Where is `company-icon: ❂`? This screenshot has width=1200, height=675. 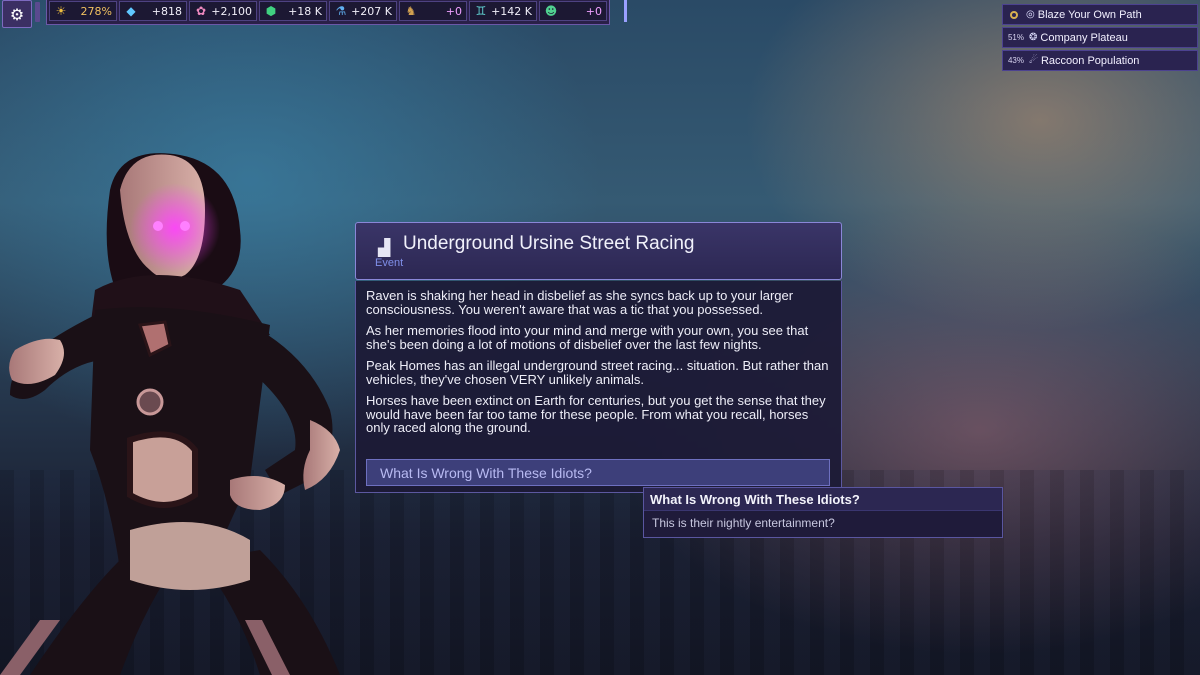 company-icon: ❂ is located at coordinates (1033, 37).